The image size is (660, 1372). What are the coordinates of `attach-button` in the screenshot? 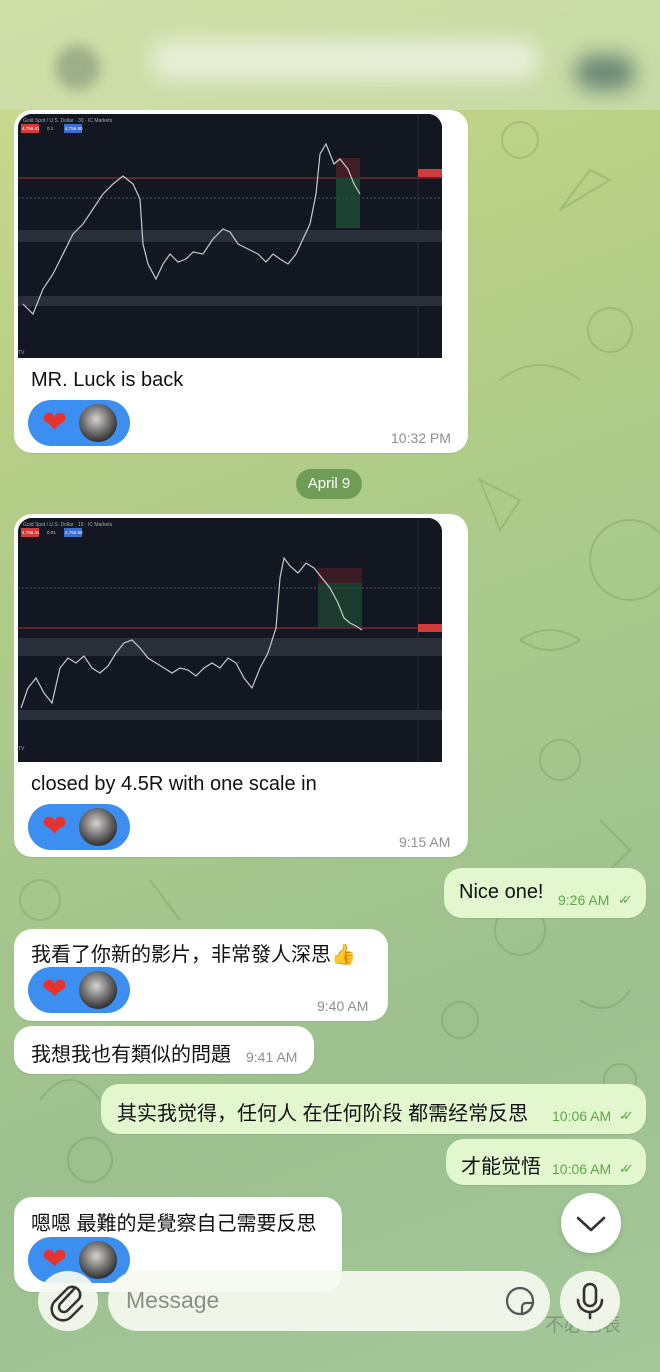 It's located at (68, 1301).